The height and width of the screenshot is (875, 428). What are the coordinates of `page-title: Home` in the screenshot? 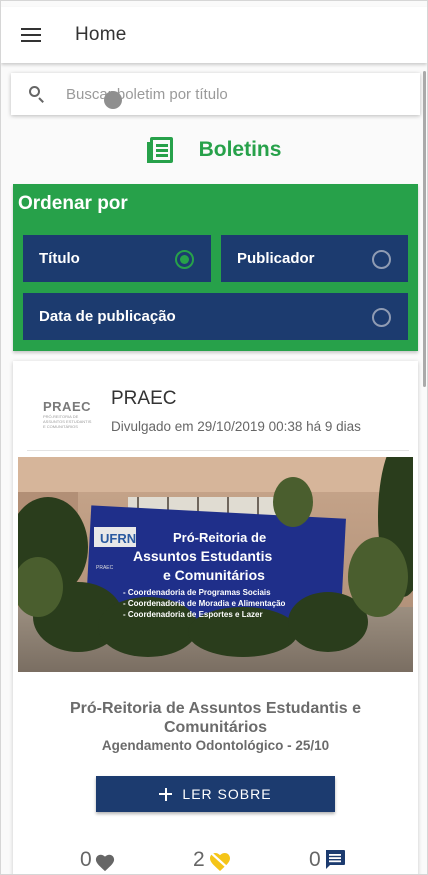 It's located at (101, 34).